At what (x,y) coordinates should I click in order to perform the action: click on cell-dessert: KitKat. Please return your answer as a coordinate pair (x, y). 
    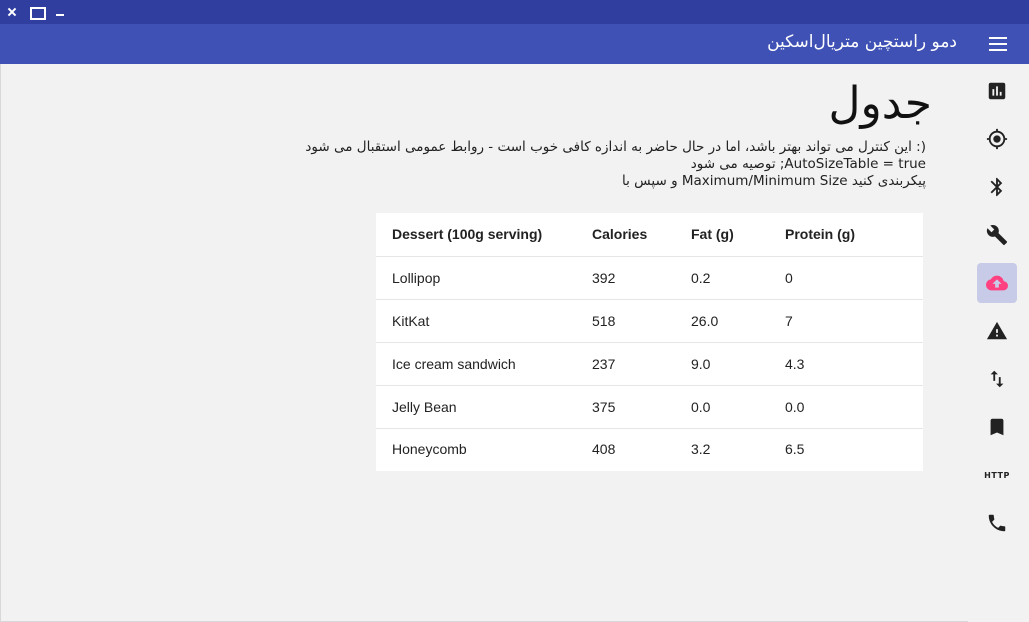
    Looking at the image, I should click on (476, 321).